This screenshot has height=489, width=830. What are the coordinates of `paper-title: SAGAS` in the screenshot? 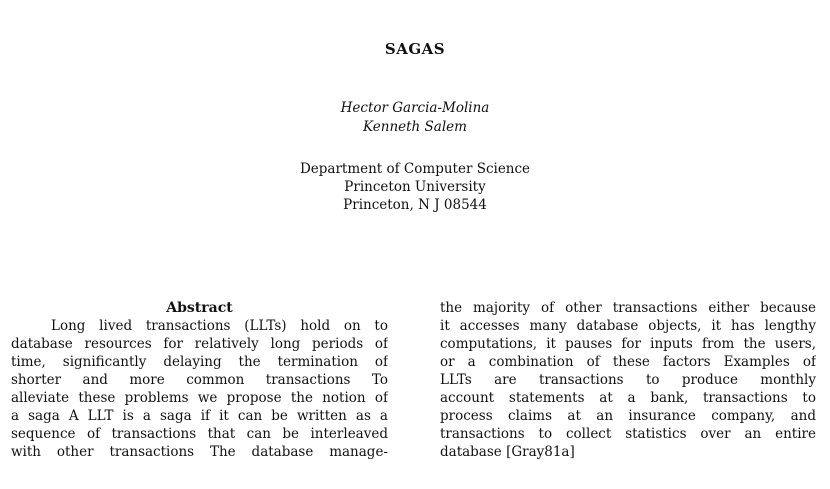 It's located at (415, 49).